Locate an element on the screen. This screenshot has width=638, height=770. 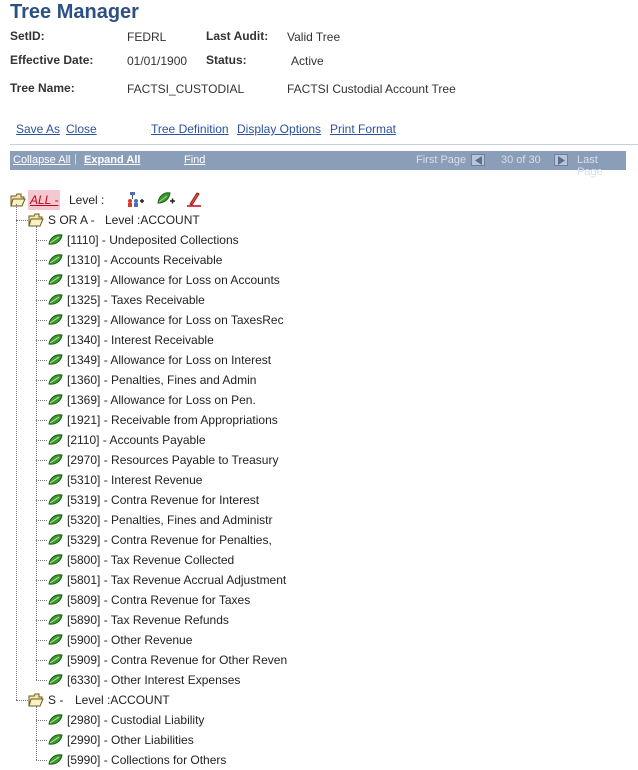
tree-leaf-label: [5801] - Tax Revenue Accrual Adjustment is located at coordinates (176, 580).